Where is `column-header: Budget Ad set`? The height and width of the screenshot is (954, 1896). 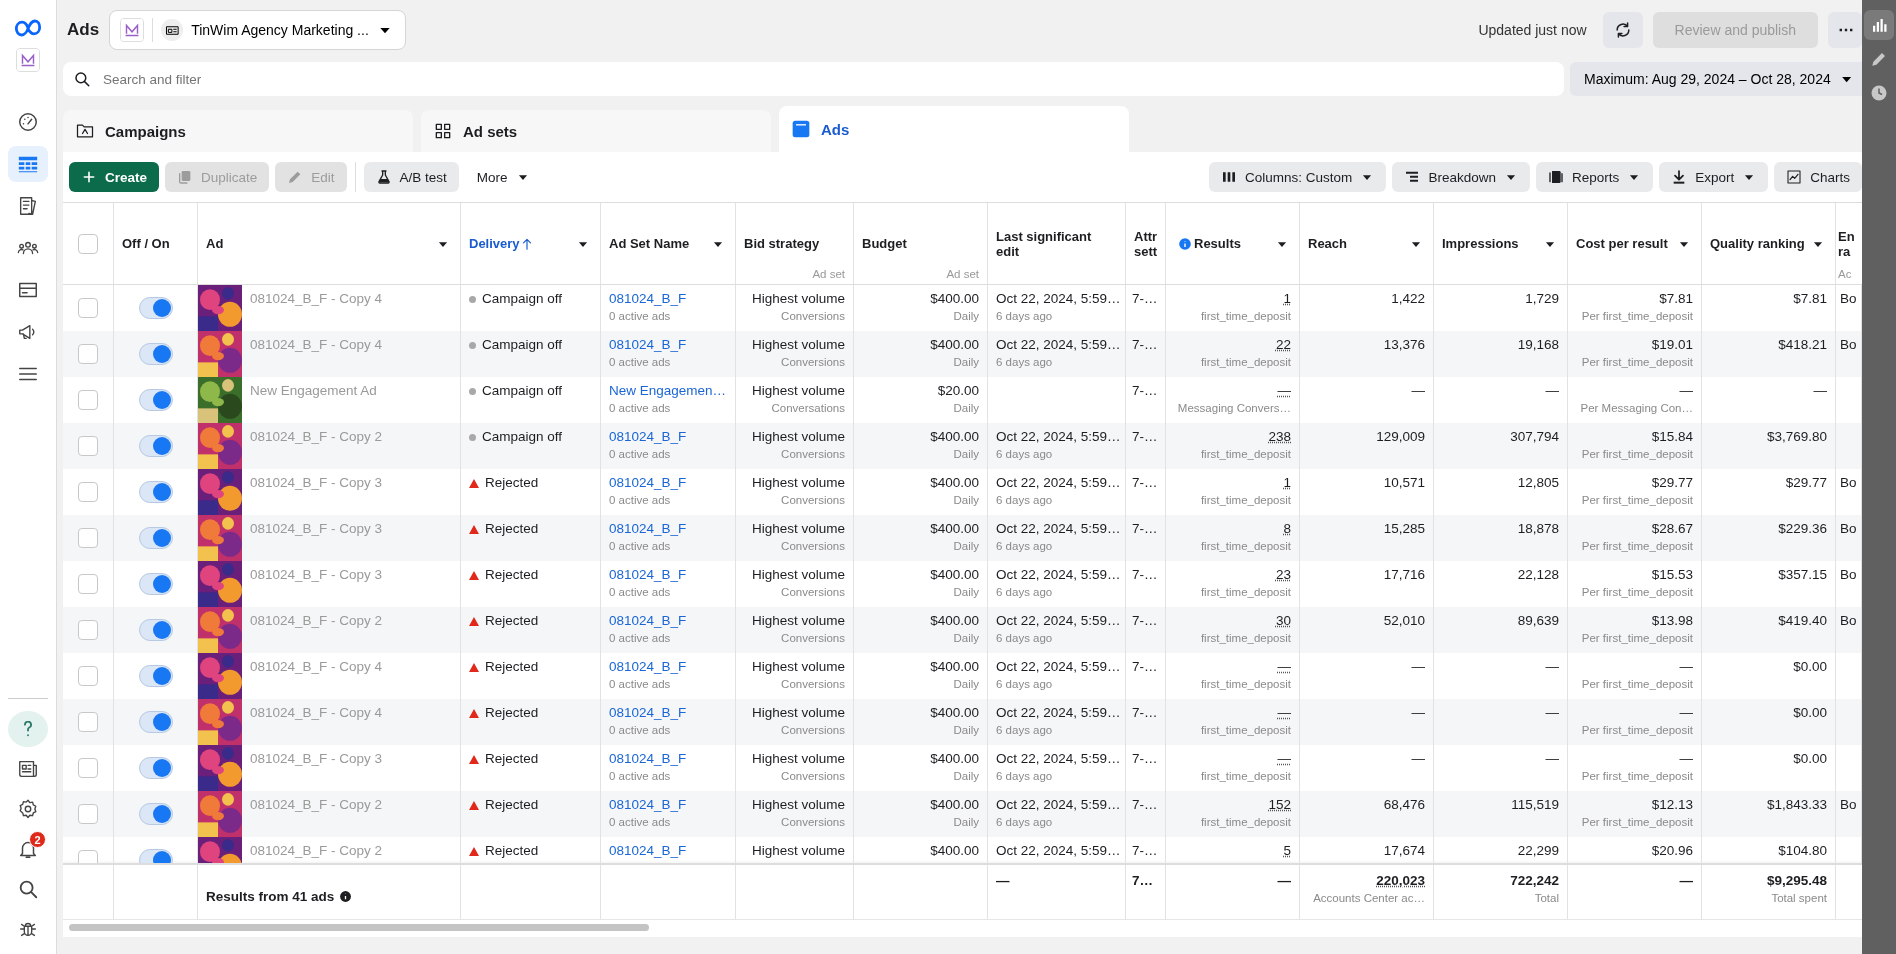
column-header: Budget Ad set is located at coordinates (921, 243).